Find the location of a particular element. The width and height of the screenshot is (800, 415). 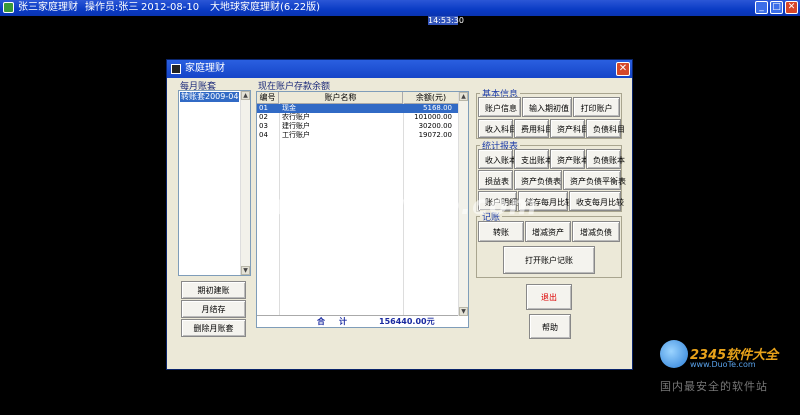

exit-button: 退出 is located at coordinates (549, 297).